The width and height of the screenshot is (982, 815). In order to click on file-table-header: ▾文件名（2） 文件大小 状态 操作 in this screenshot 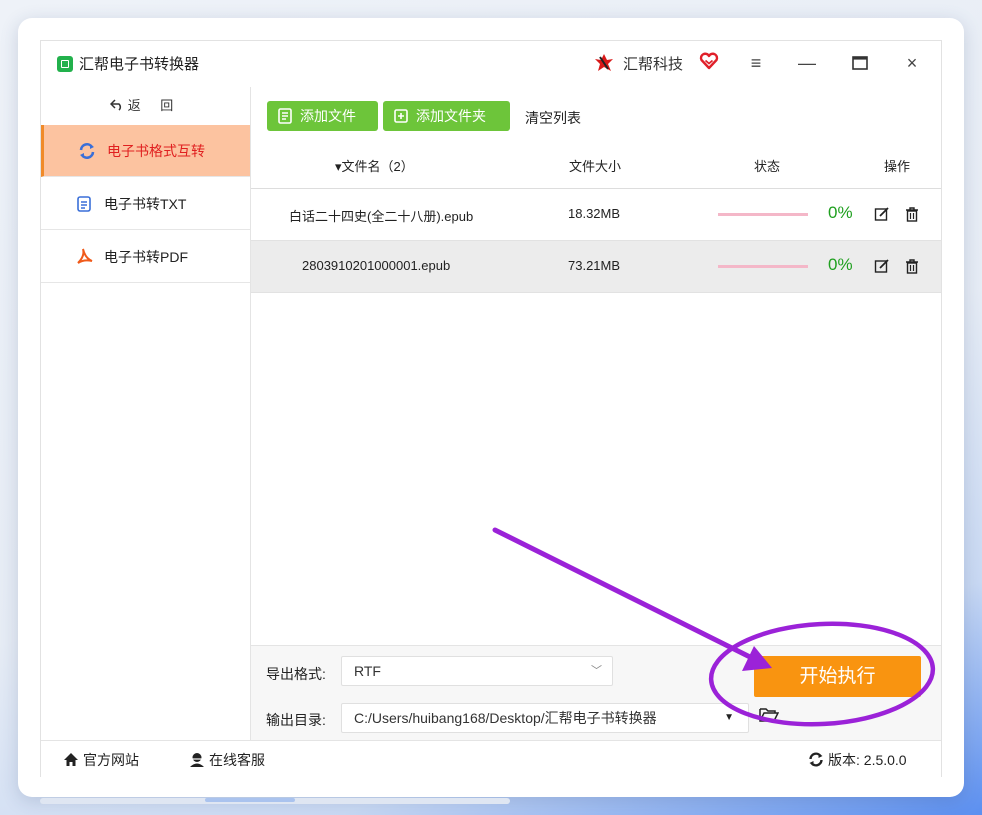, I will do `click(596, 165)`.